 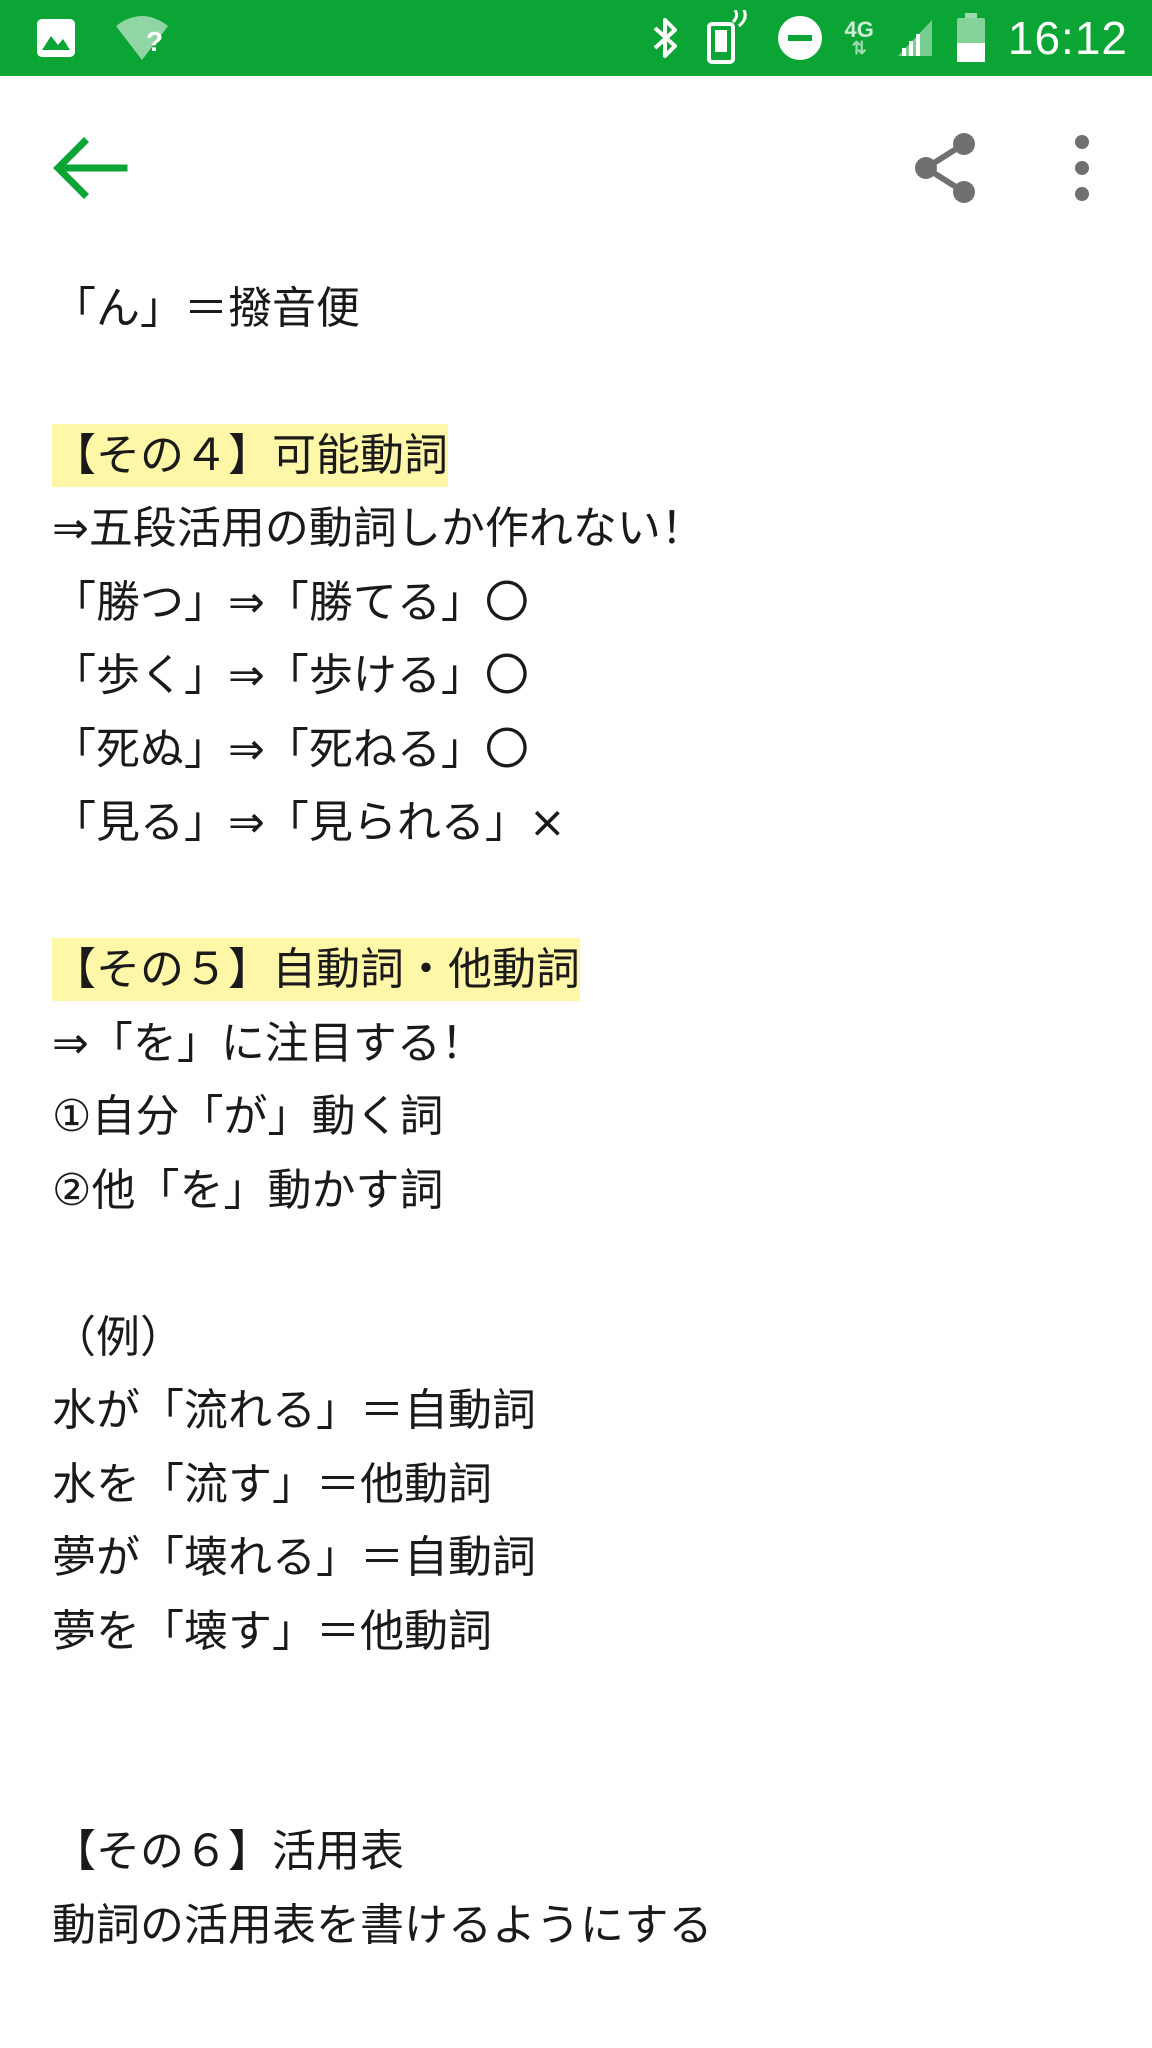 What do you see at coordinates (316, 969) in the screenshot?
I see `section-heading-text: 【その５】自動詞・他動詞` at bounding box center [316, 969].